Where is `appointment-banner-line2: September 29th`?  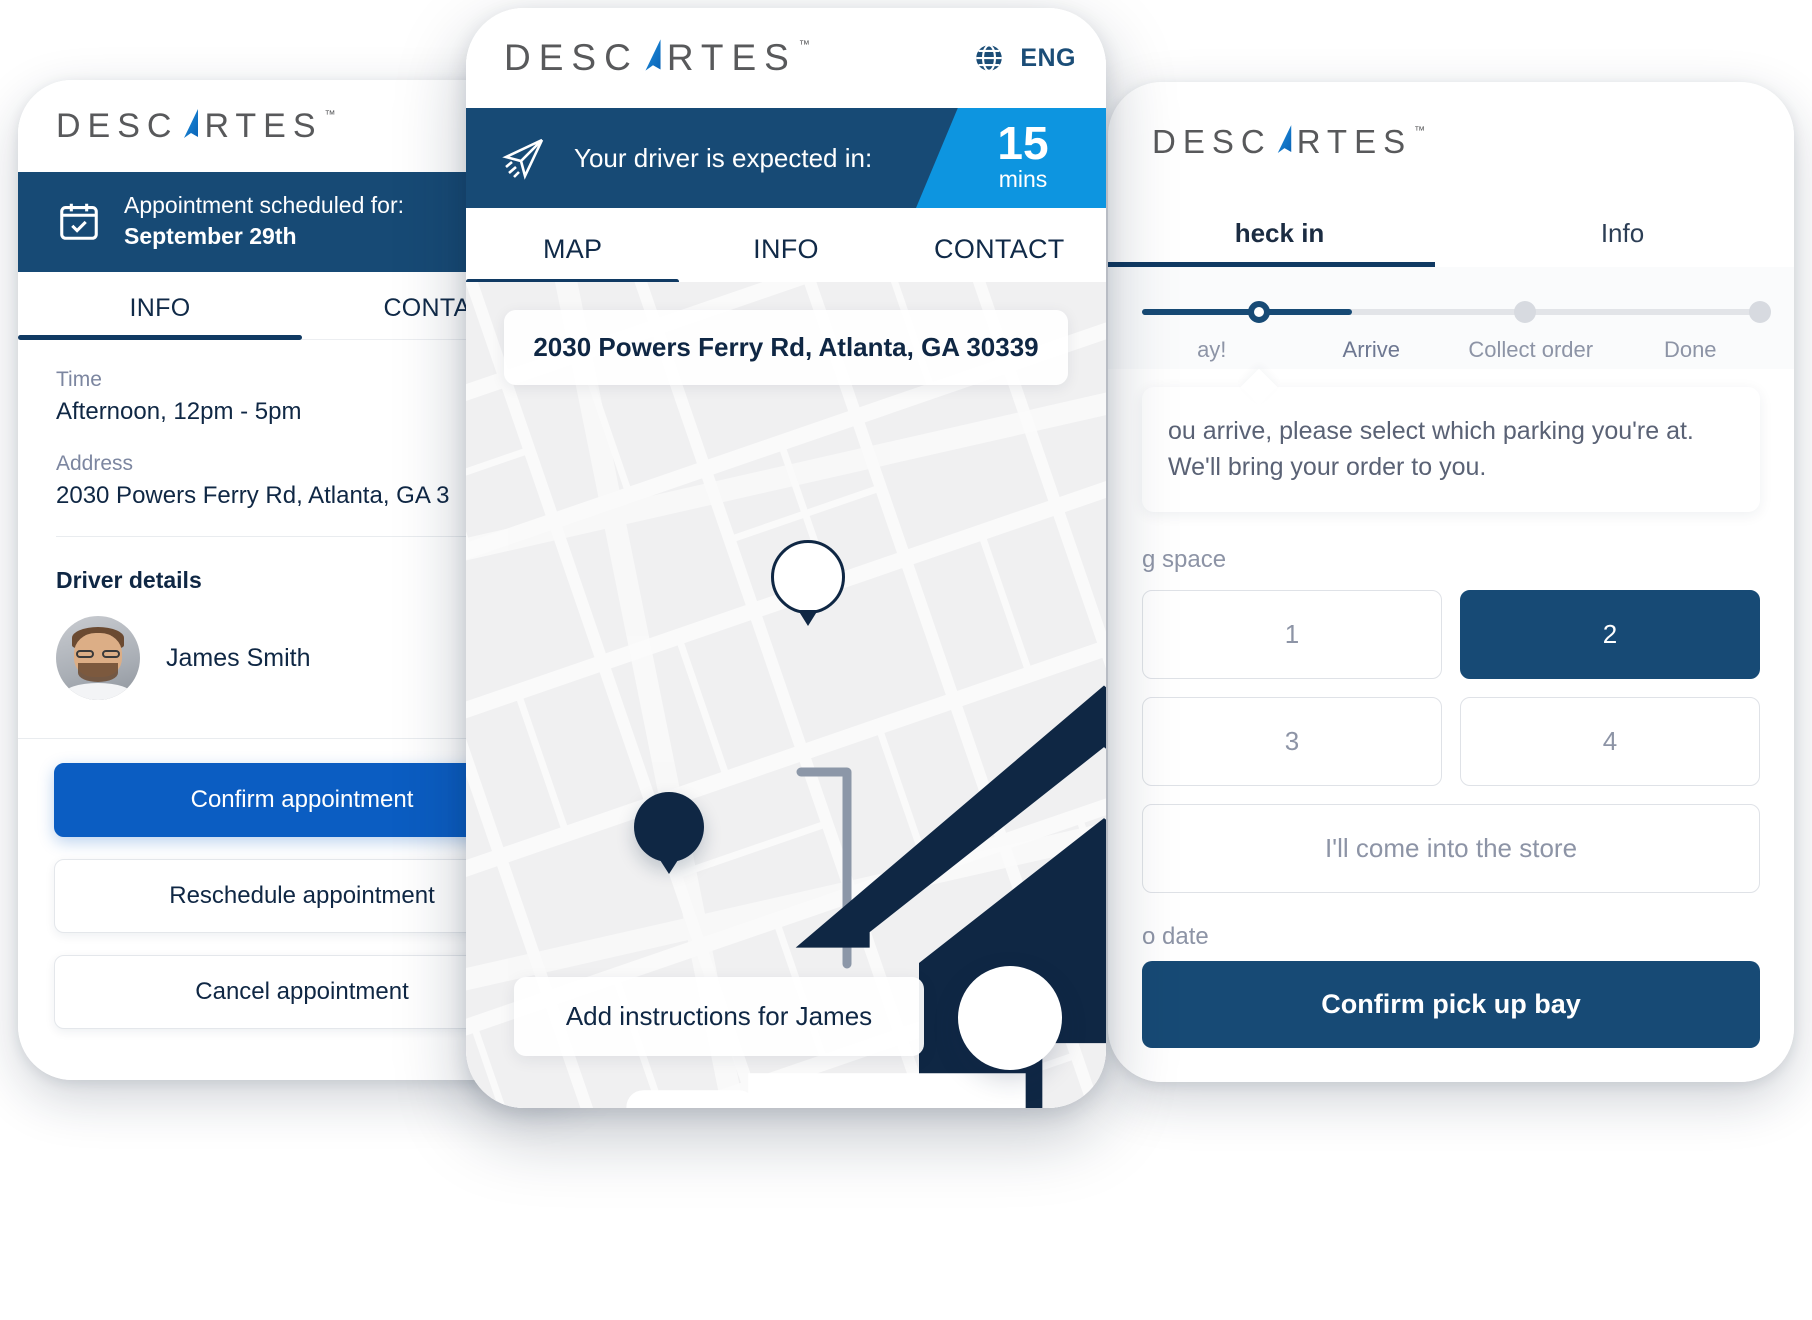
appointment-banner-line2: September 29th is located at coordinates (210, 236).